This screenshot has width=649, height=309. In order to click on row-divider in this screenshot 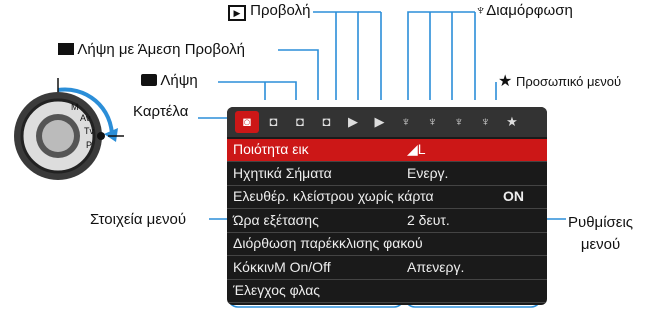, I will do `click(387, 302)`.